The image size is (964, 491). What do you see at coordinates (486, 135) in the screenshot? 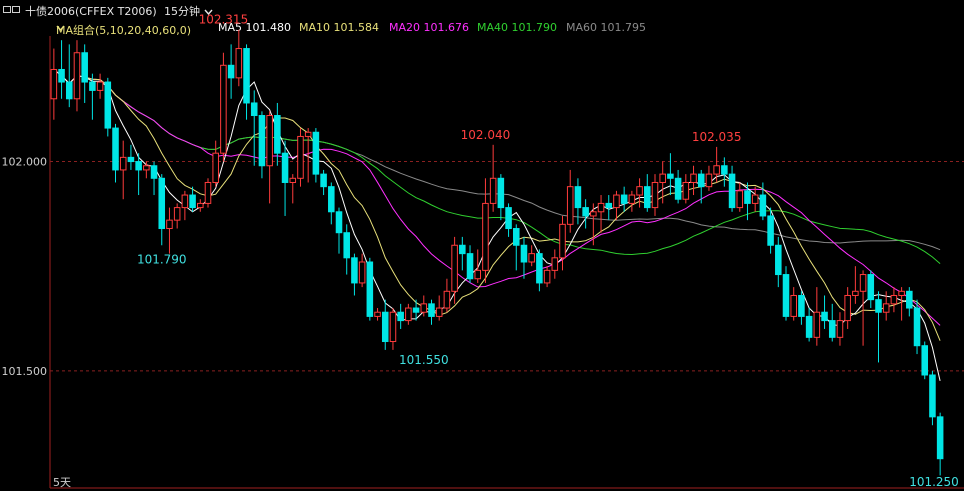
I see `price-annotation: 102.040` at bounding box center [486, 135].